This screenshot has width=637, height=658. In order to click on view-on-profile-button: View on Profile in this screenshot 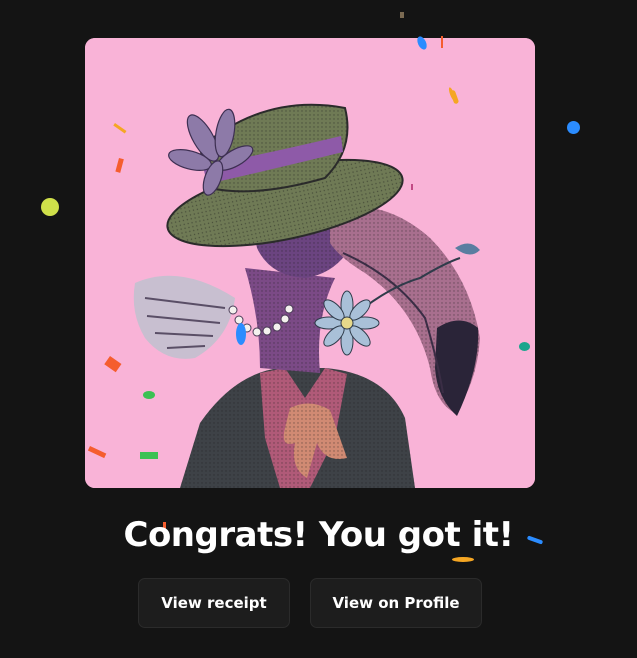, I will do `click(396, 603)`.